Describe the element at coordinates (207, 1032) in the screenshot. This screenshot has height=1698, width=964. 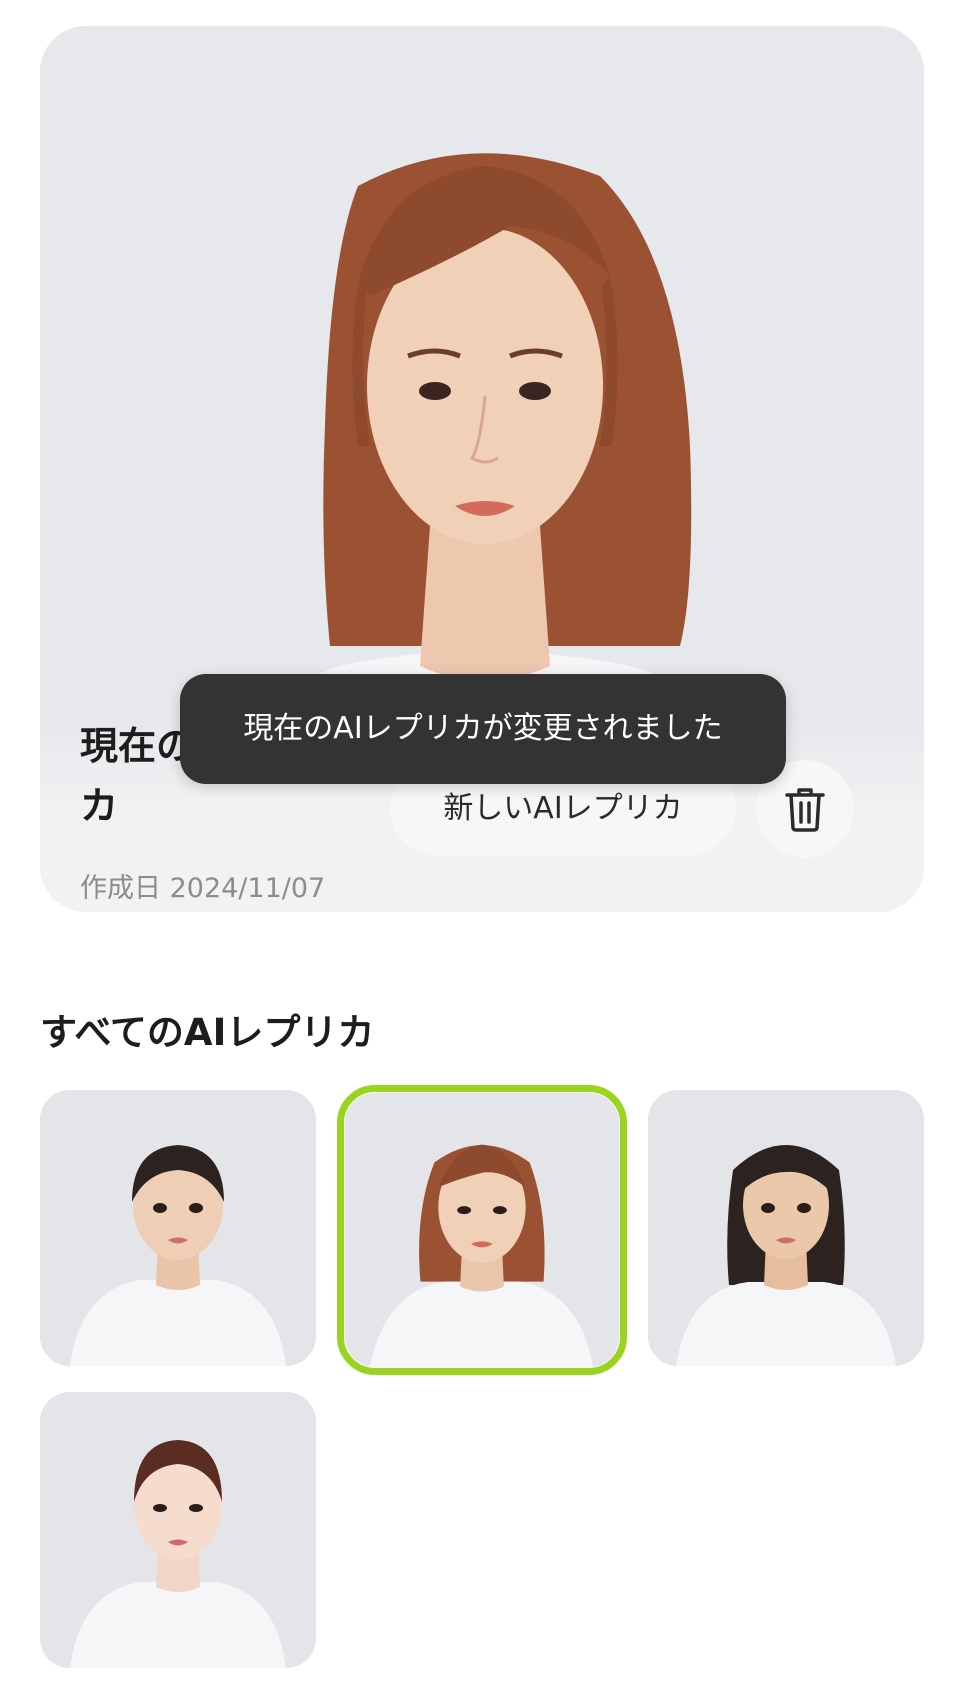
I see `all-replicas-heading: すべてのAIレプリカ` at that location.